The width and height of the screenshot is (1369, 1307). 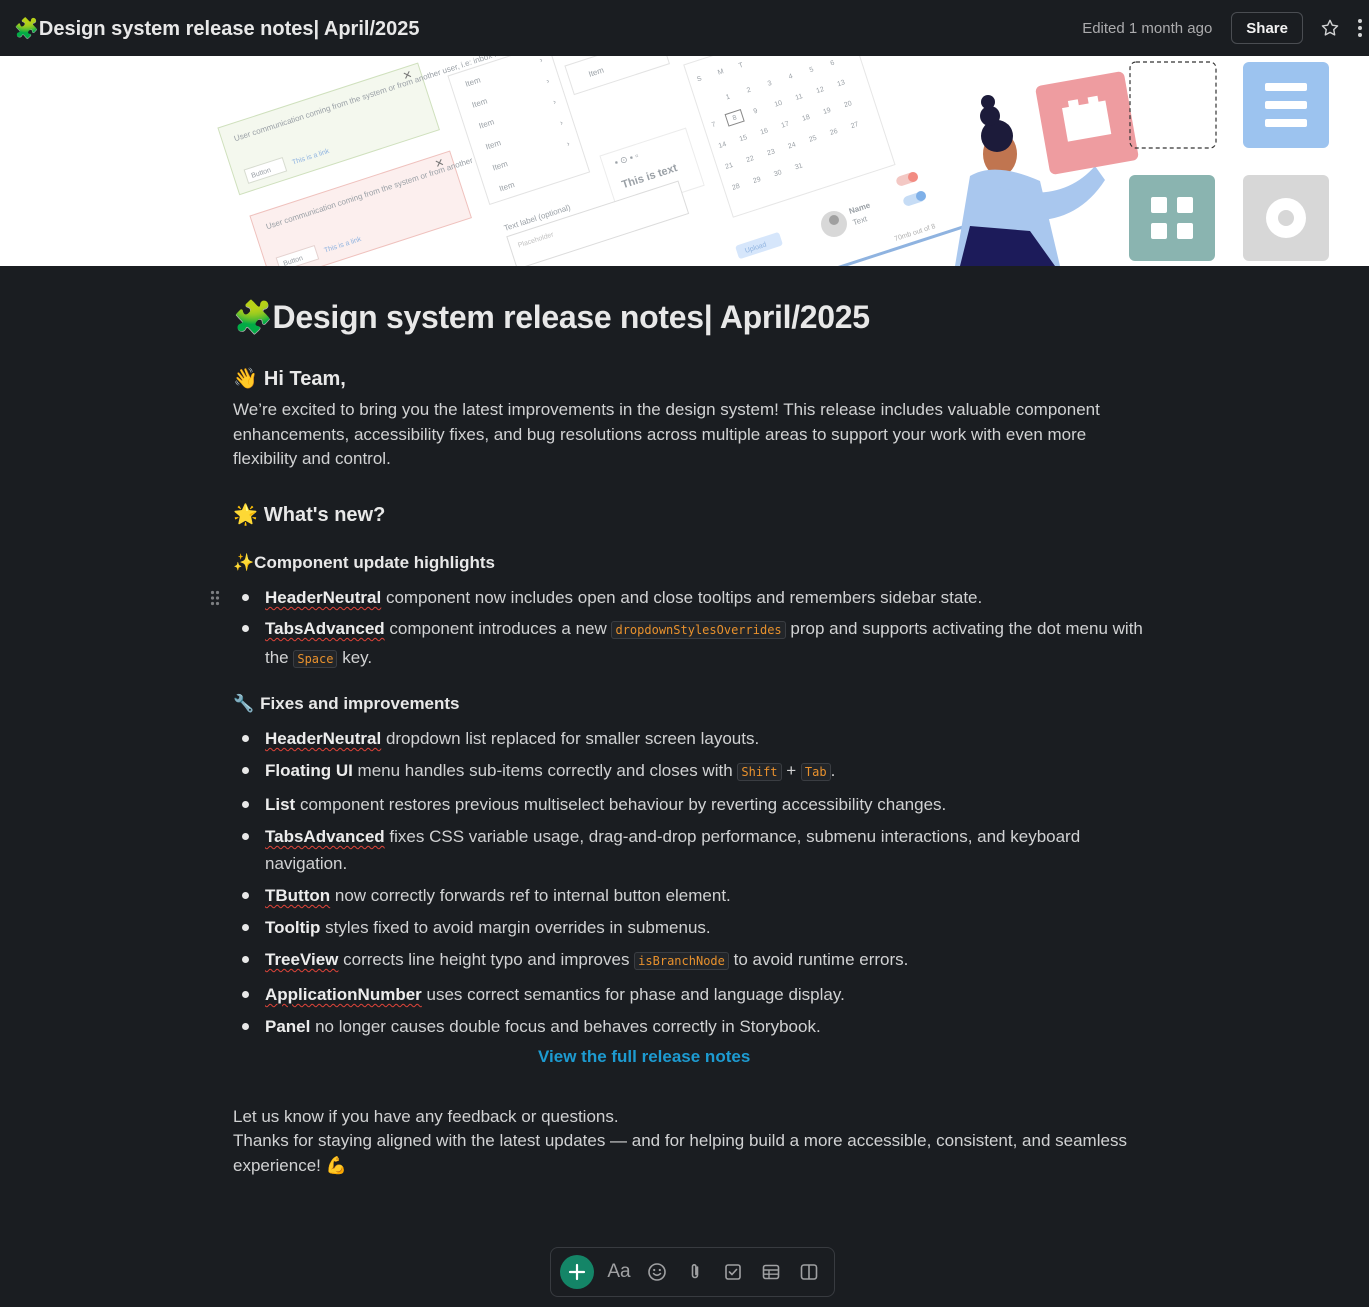 I want to click on component-name: TButton, so click(x=298, y=895).